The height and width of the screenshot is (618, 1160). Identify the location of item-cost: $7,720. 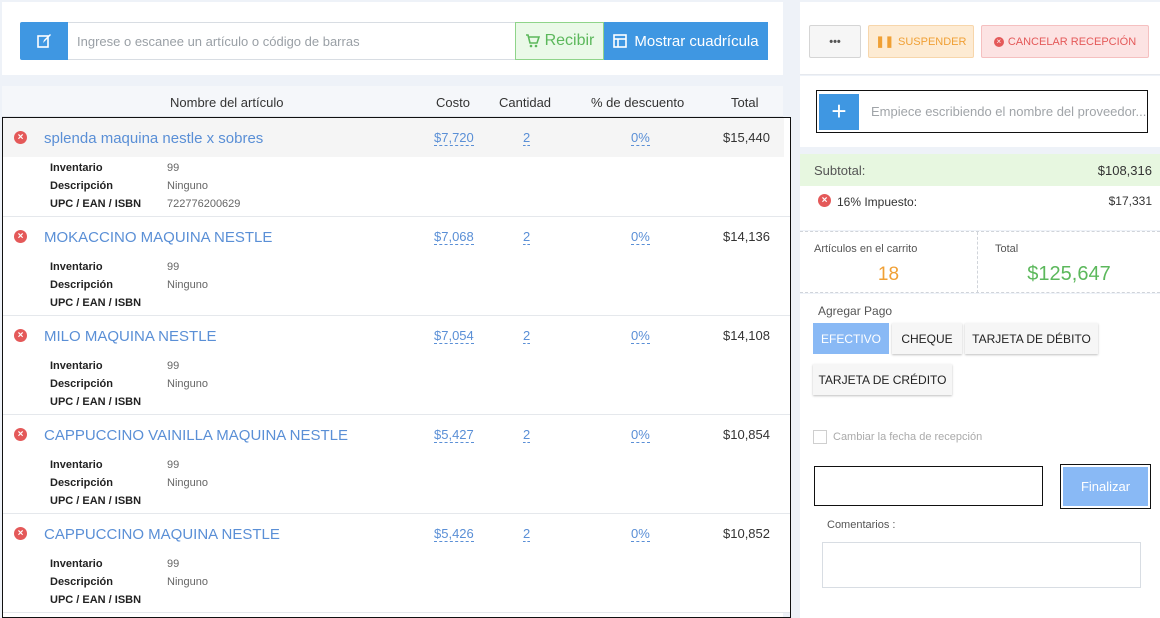
(454, 138).